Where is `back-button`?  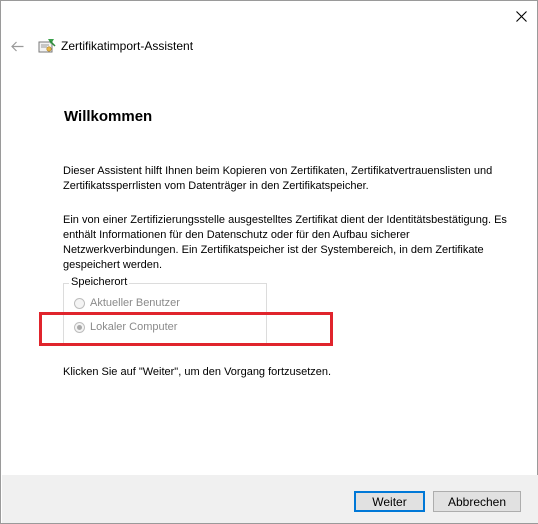 back-button is located at coordinates (17, 46).